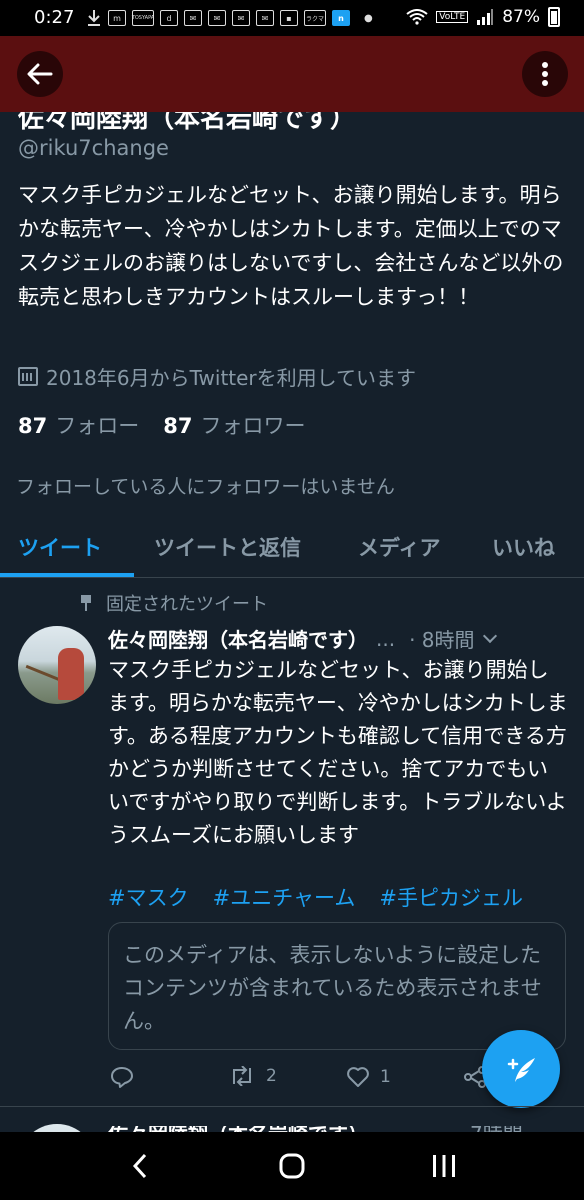  What do you see at coordinates (452, 17) in the screenshot?
I see `volte-icon: VoLTE` at bounding box center [452, 17].